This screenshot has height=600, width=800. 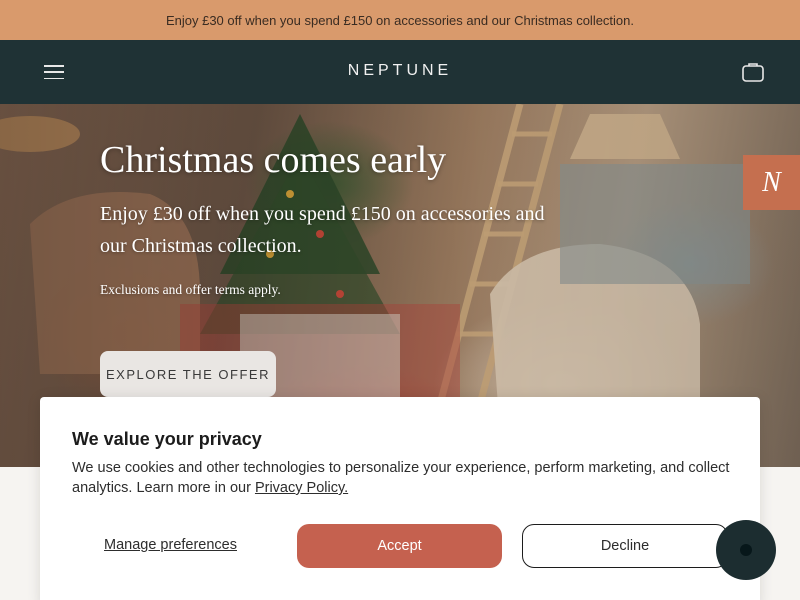 What do you see at coordinates (753, 72) in the screenshot?
I see `shopping-bag-icon` at bounding box center [753, 72].